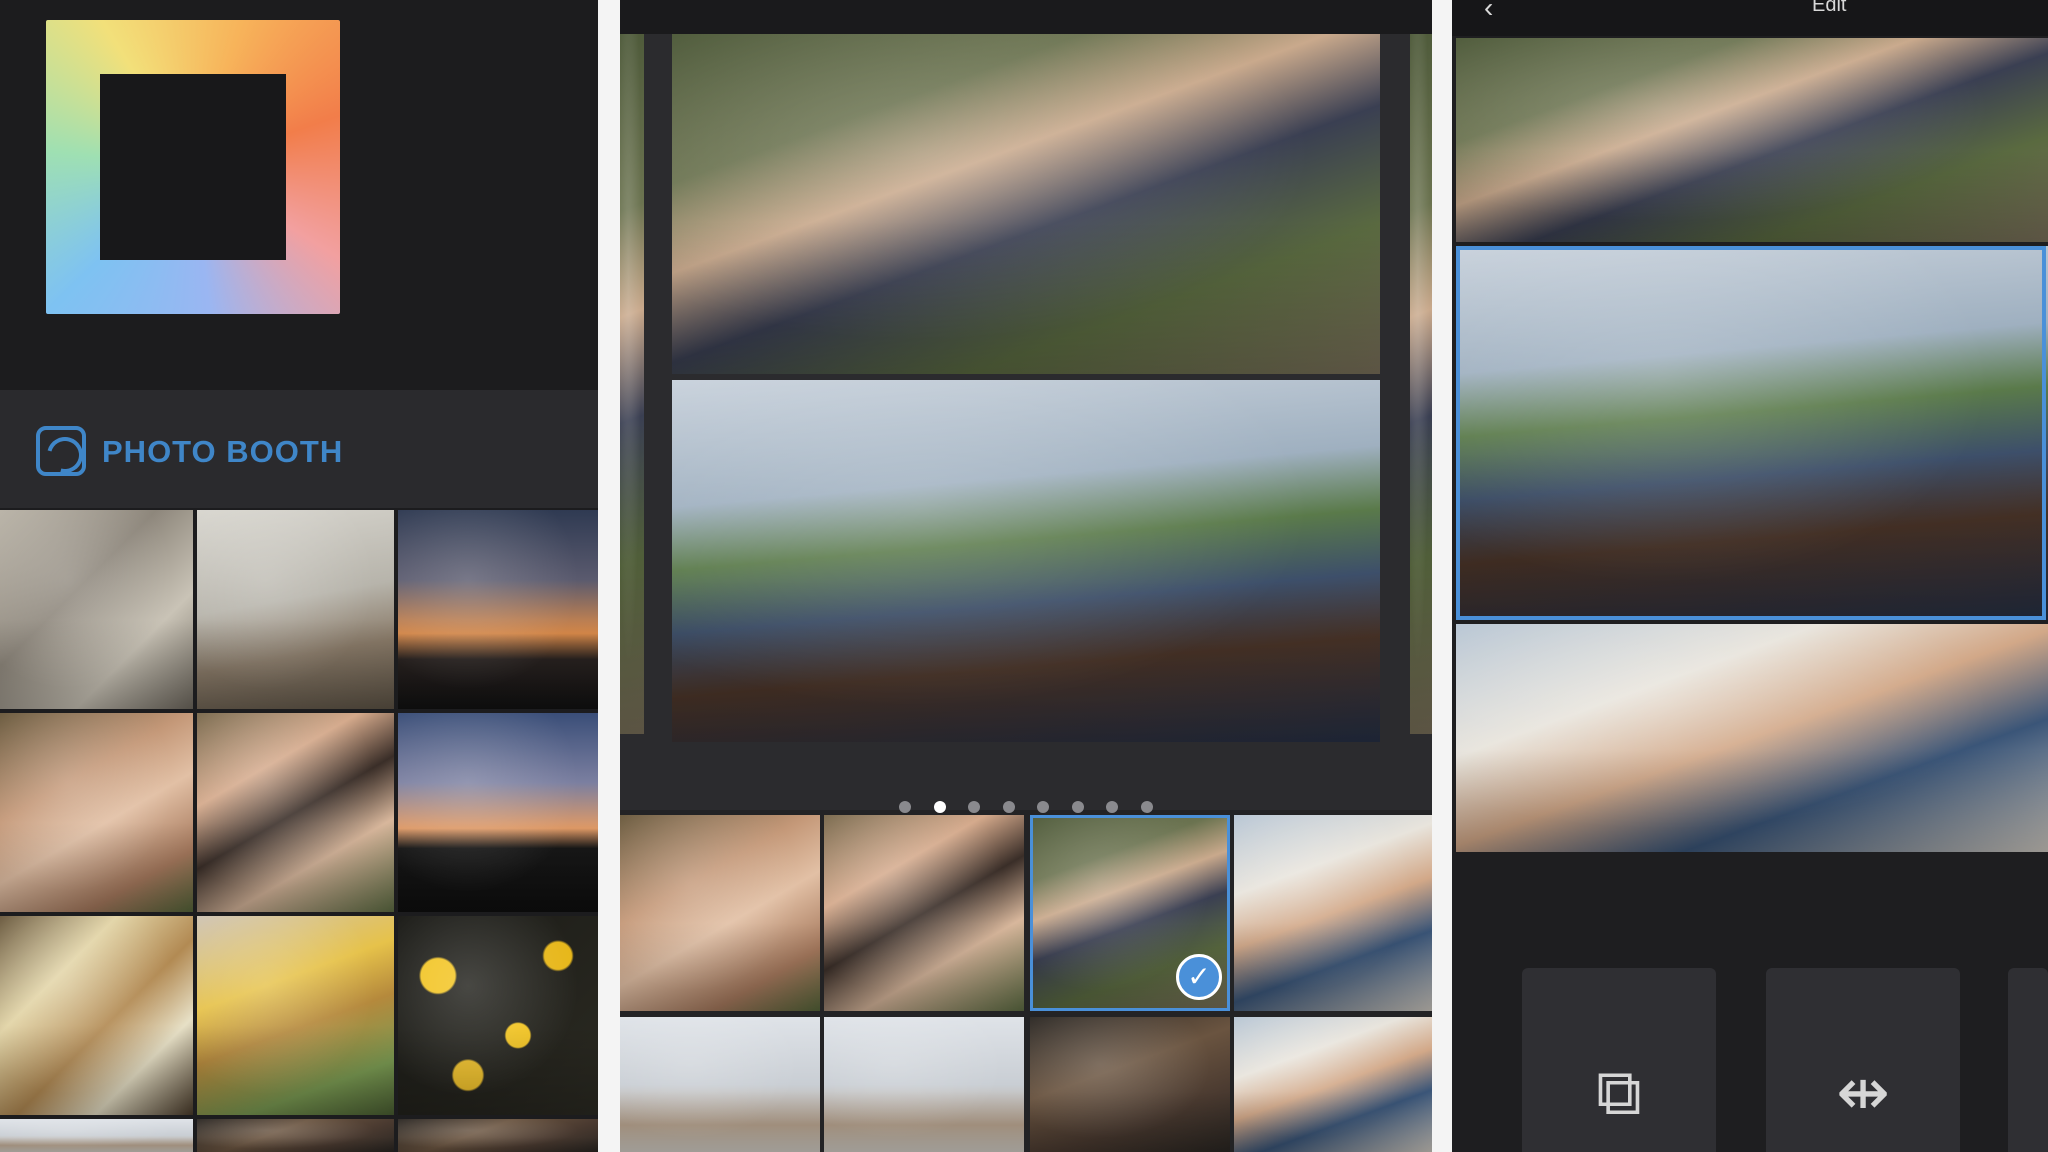 Image resolution: width=2048 pixels, height=1152 pixels. What do you see at coordinates (1421, 384) in the screenshot?
I see `next-layout-peek` at bounding box center [1421, 384].